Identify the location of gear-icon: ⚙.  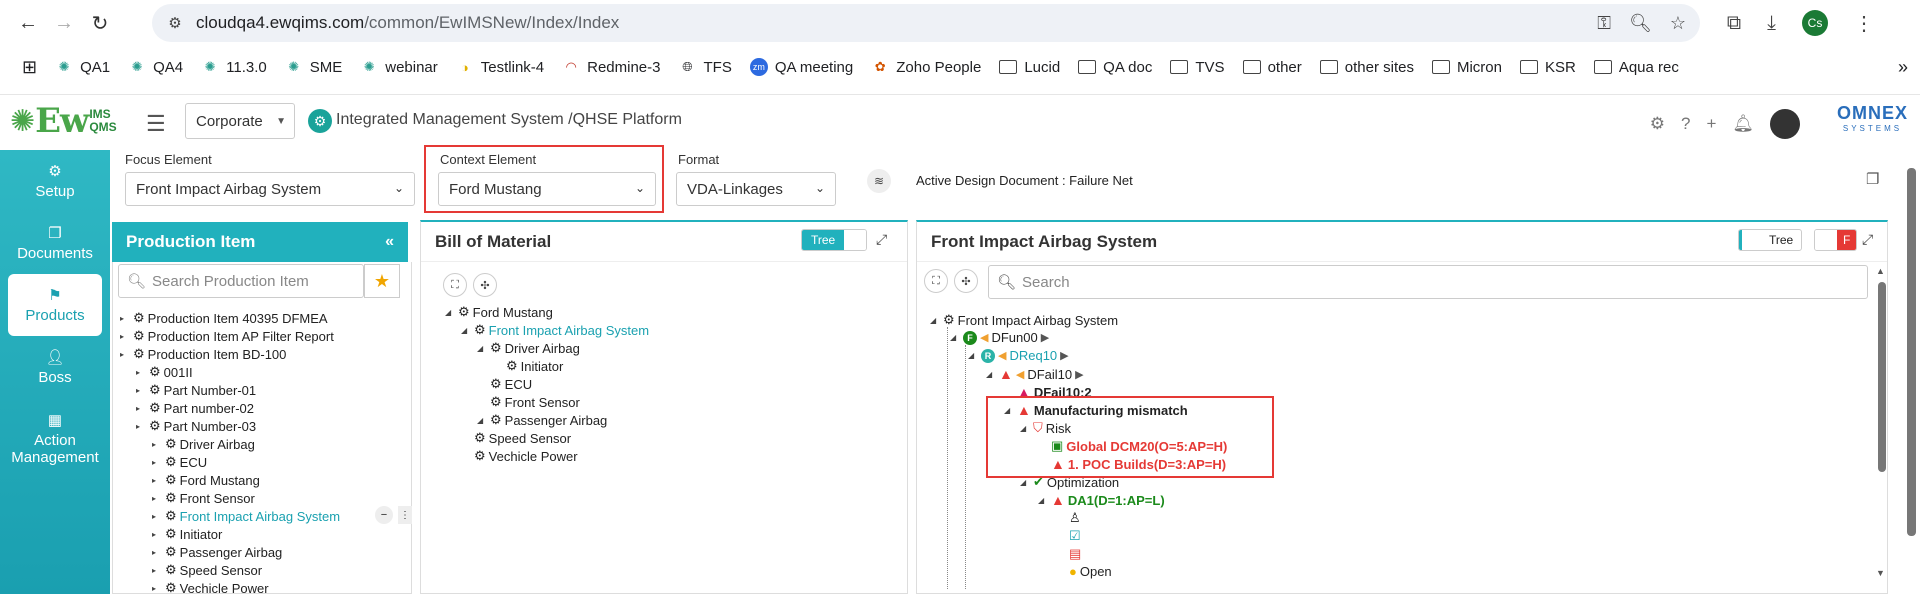
(1657, 124).